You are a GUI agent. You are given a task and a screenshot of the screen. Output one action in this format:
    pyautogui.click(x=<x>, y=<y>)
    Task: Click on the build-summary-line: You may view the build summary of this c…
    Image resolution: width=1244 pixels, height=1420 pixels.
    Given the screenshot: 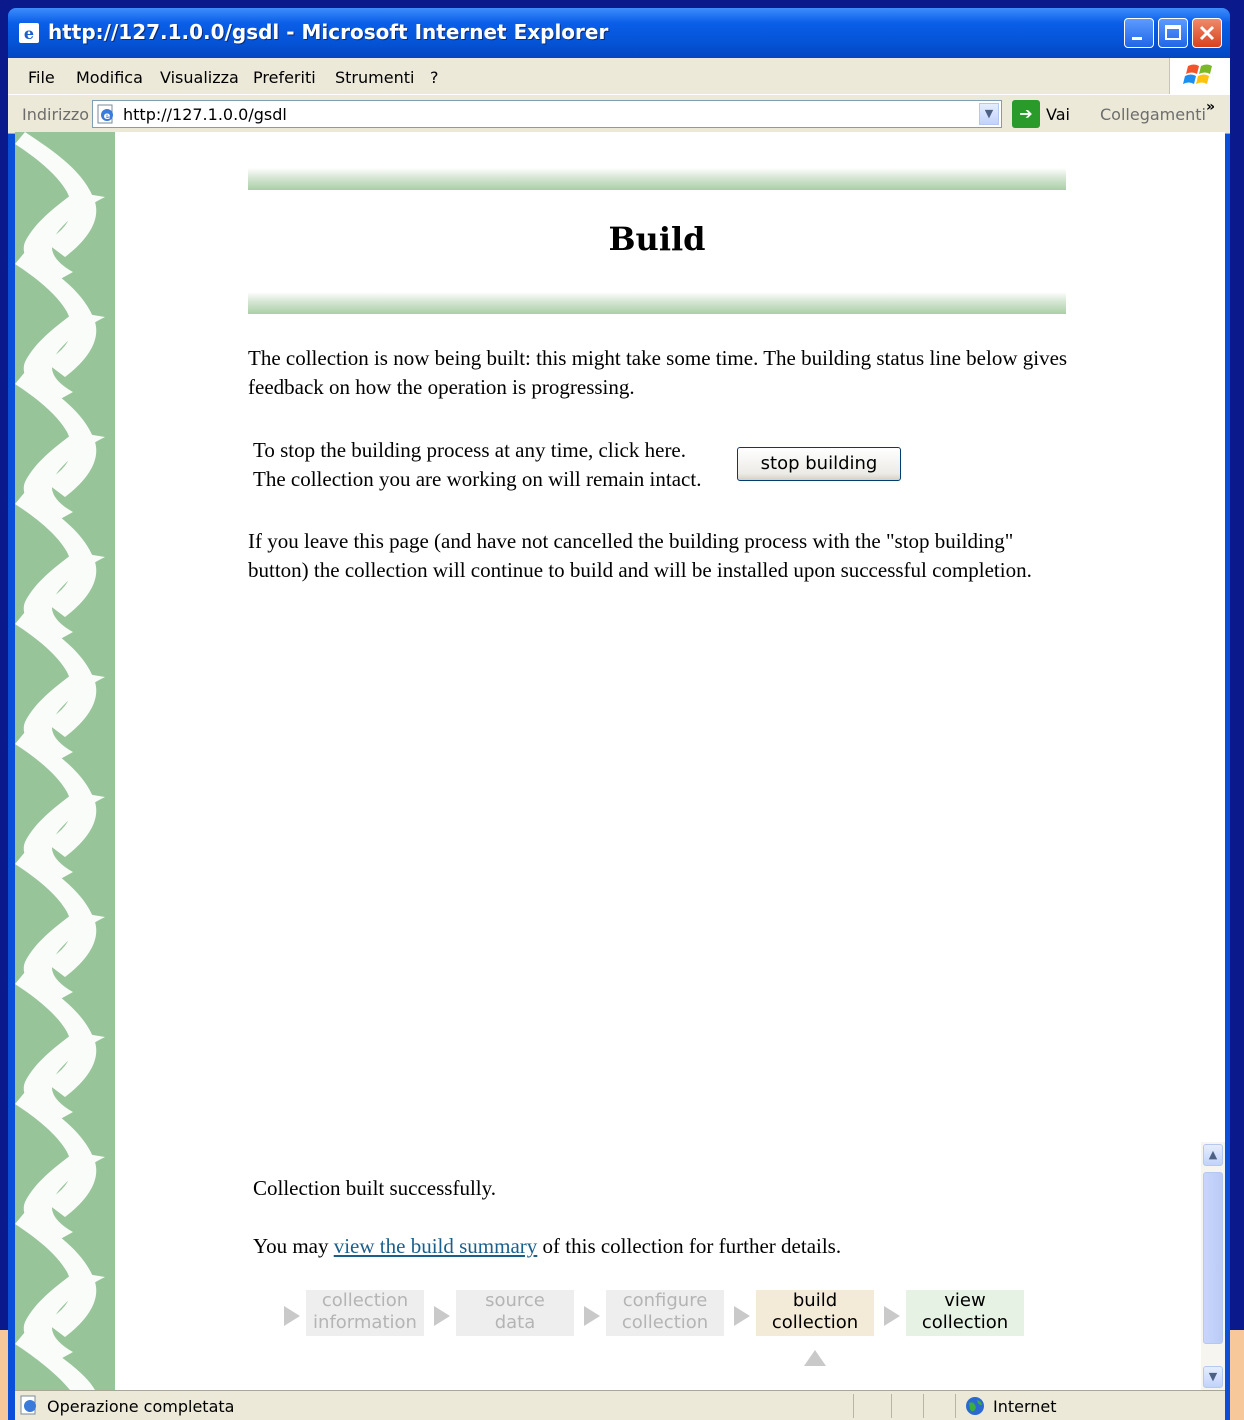 What is the action you would take?
    pyautogui.click(x=547, y=1246)
    